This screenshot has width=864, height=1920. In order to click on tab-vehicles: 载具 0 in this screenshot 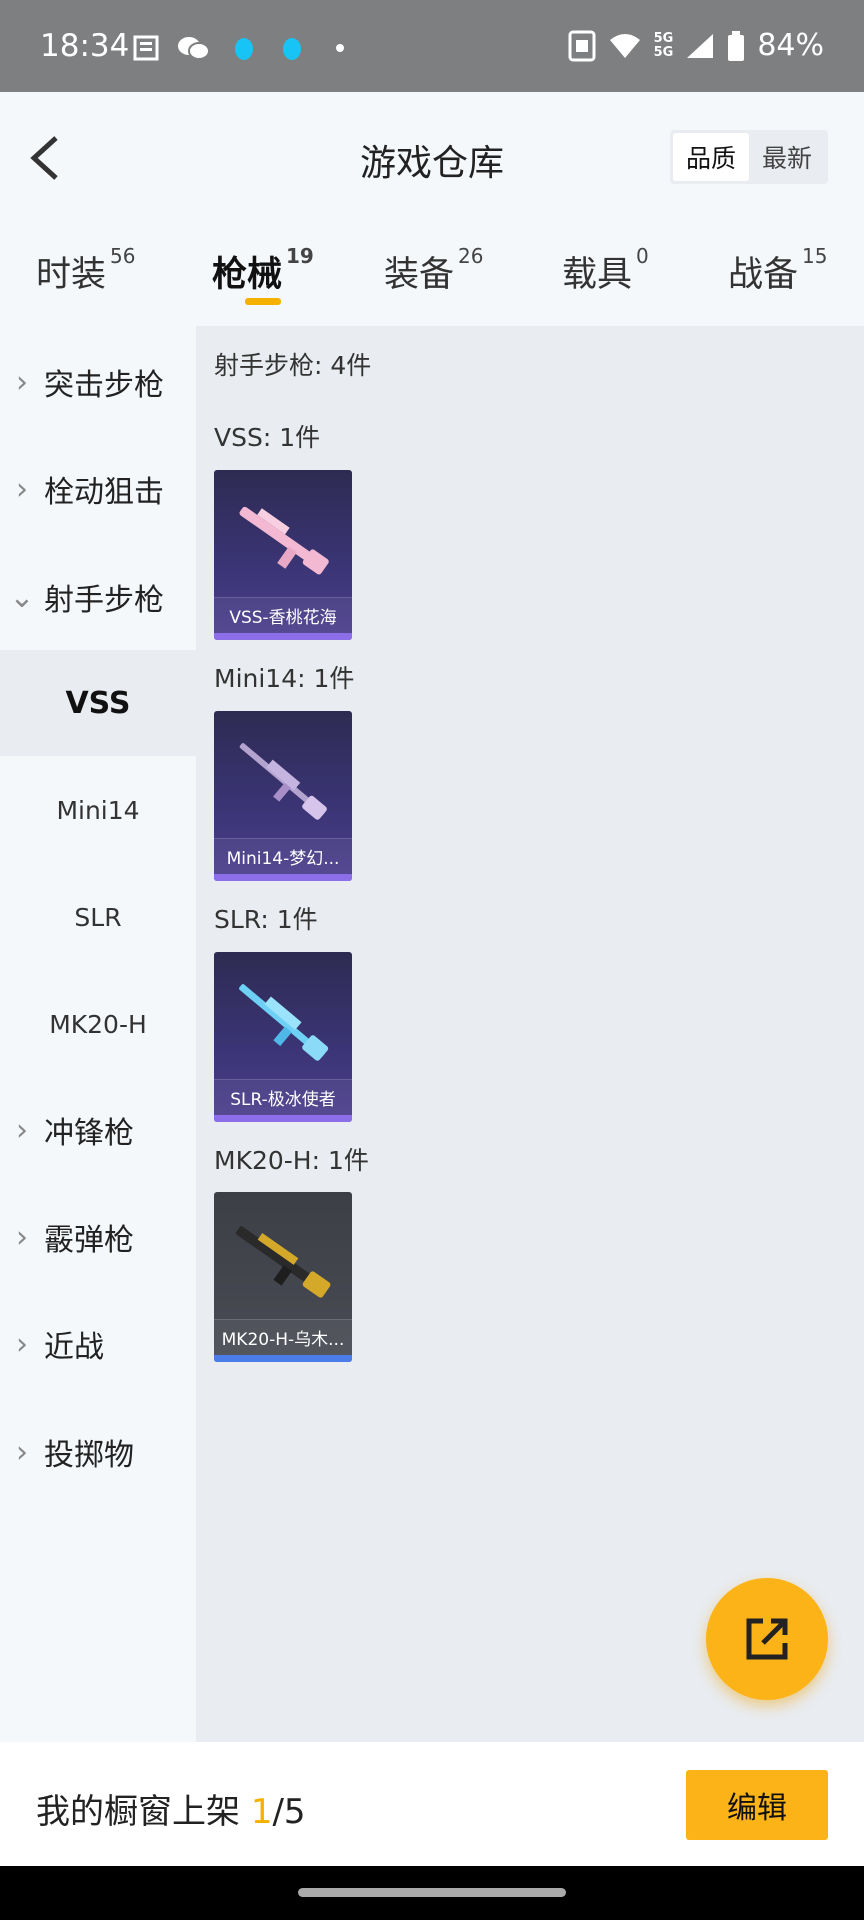, I will do `click(605, 270)`.